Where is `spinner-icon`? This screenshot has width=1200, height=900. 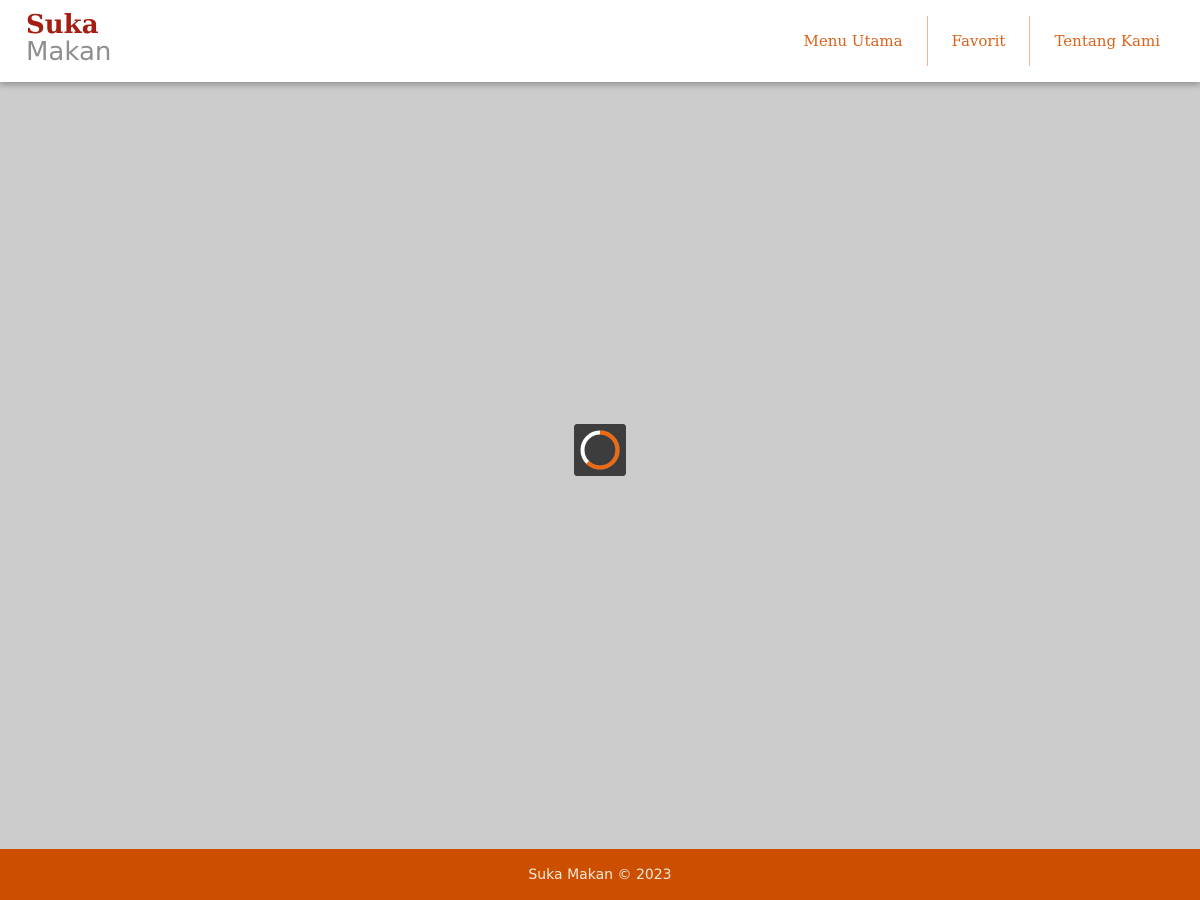 spinner-icon is located at coordinates (600, 450).